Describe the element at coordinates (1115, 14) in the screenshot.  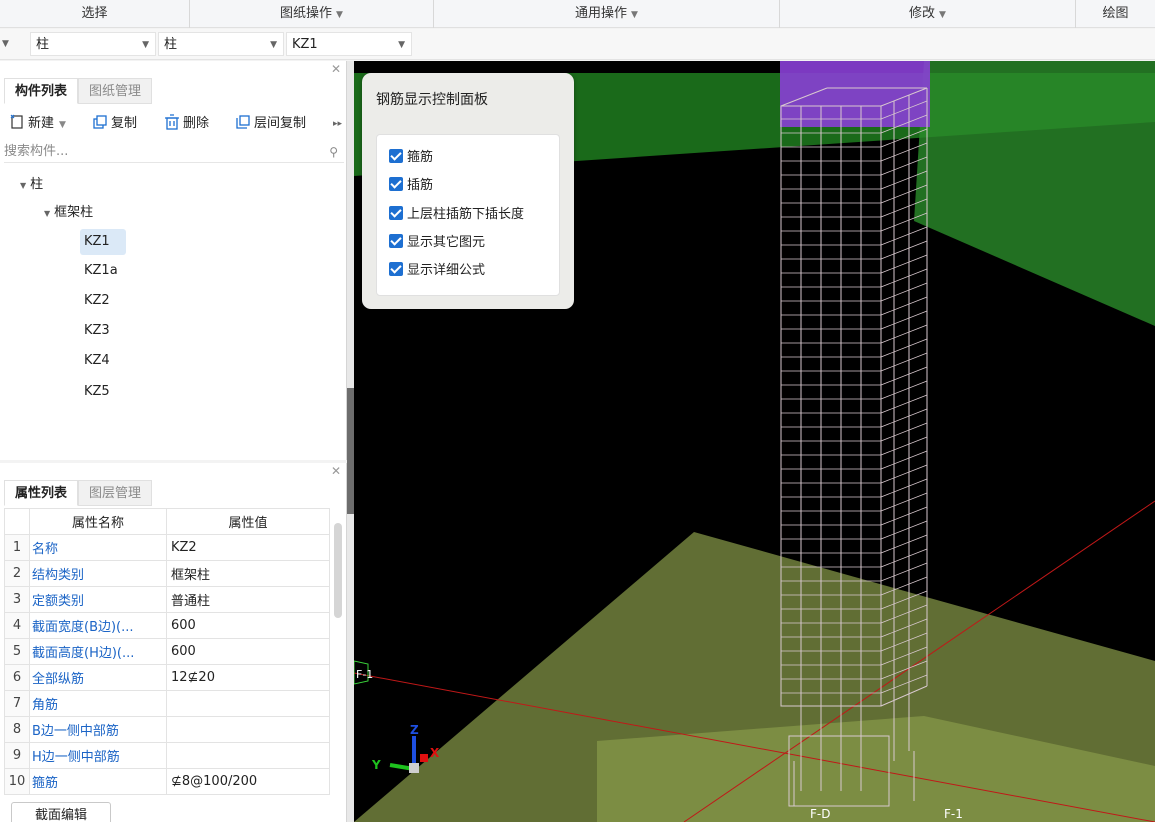
I see `ribbon-group-draw: 绘图` at that location.